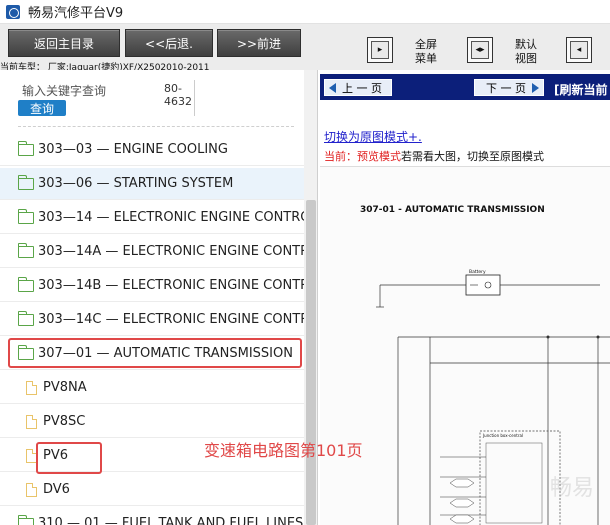  I want to click on annotation-caption: 变速箱电路图第101页, so click(283, 450).